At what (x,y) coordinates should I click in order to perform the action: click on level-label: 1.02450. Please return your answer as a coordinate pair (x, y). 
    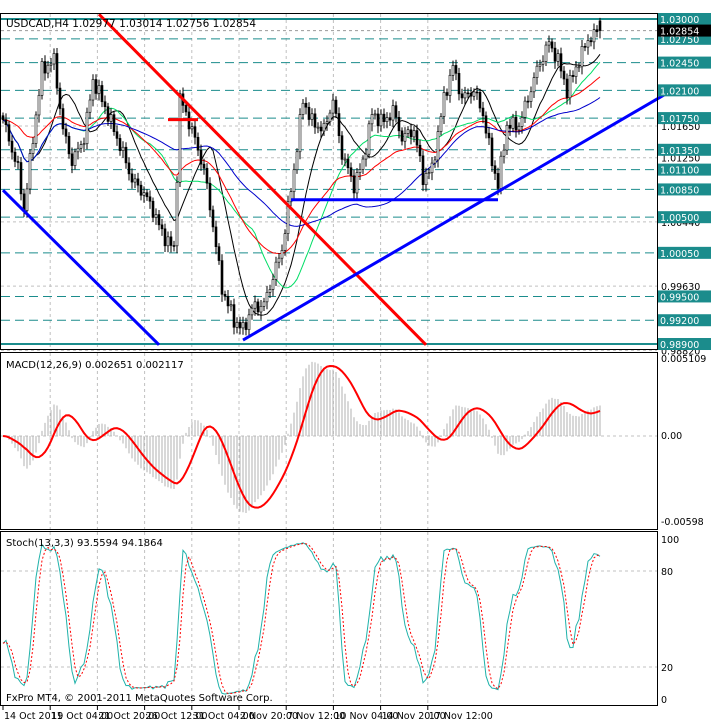
    Looking at the image, I should click on (679, 64).